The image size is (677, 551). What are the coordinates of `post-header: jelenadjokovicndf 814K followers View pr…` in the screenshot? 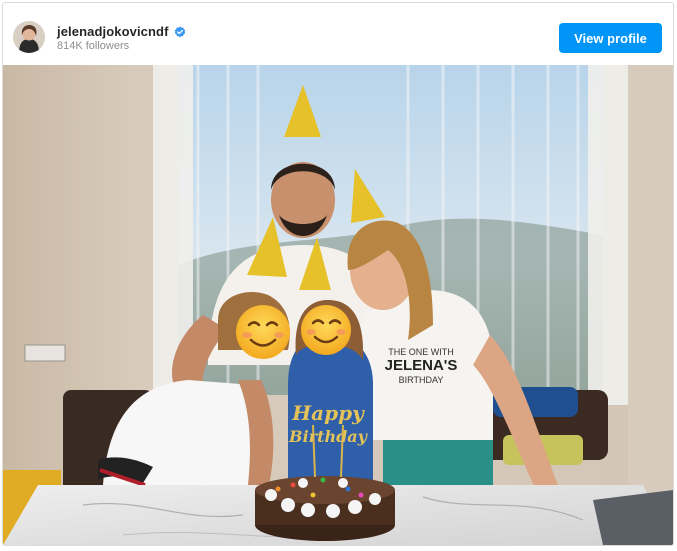 It's located at (338, 33).